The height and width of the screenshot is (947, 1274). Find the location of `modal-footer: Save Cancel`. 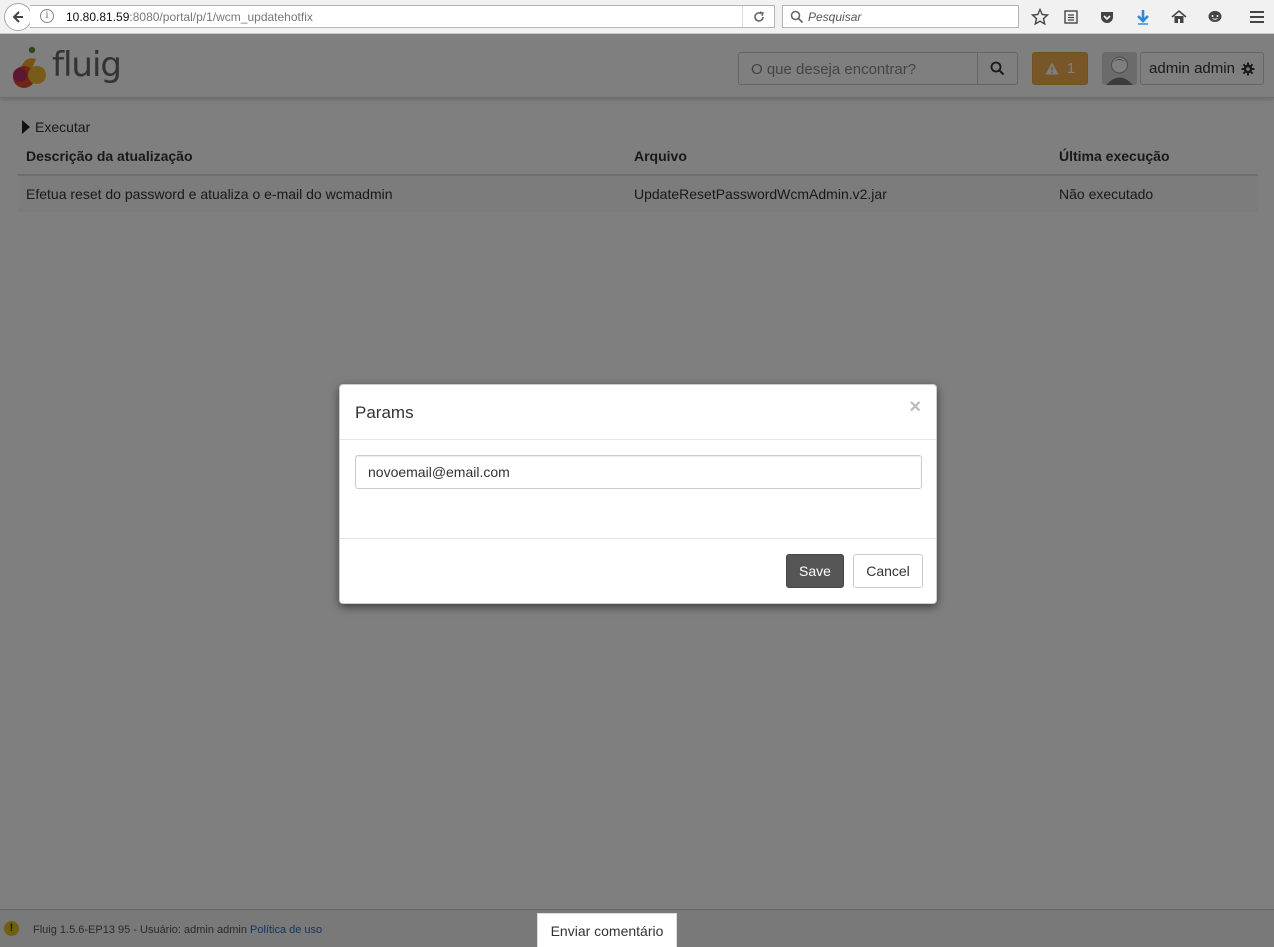

modal-footer: Save Cancel is located at coordinates (638, 571).